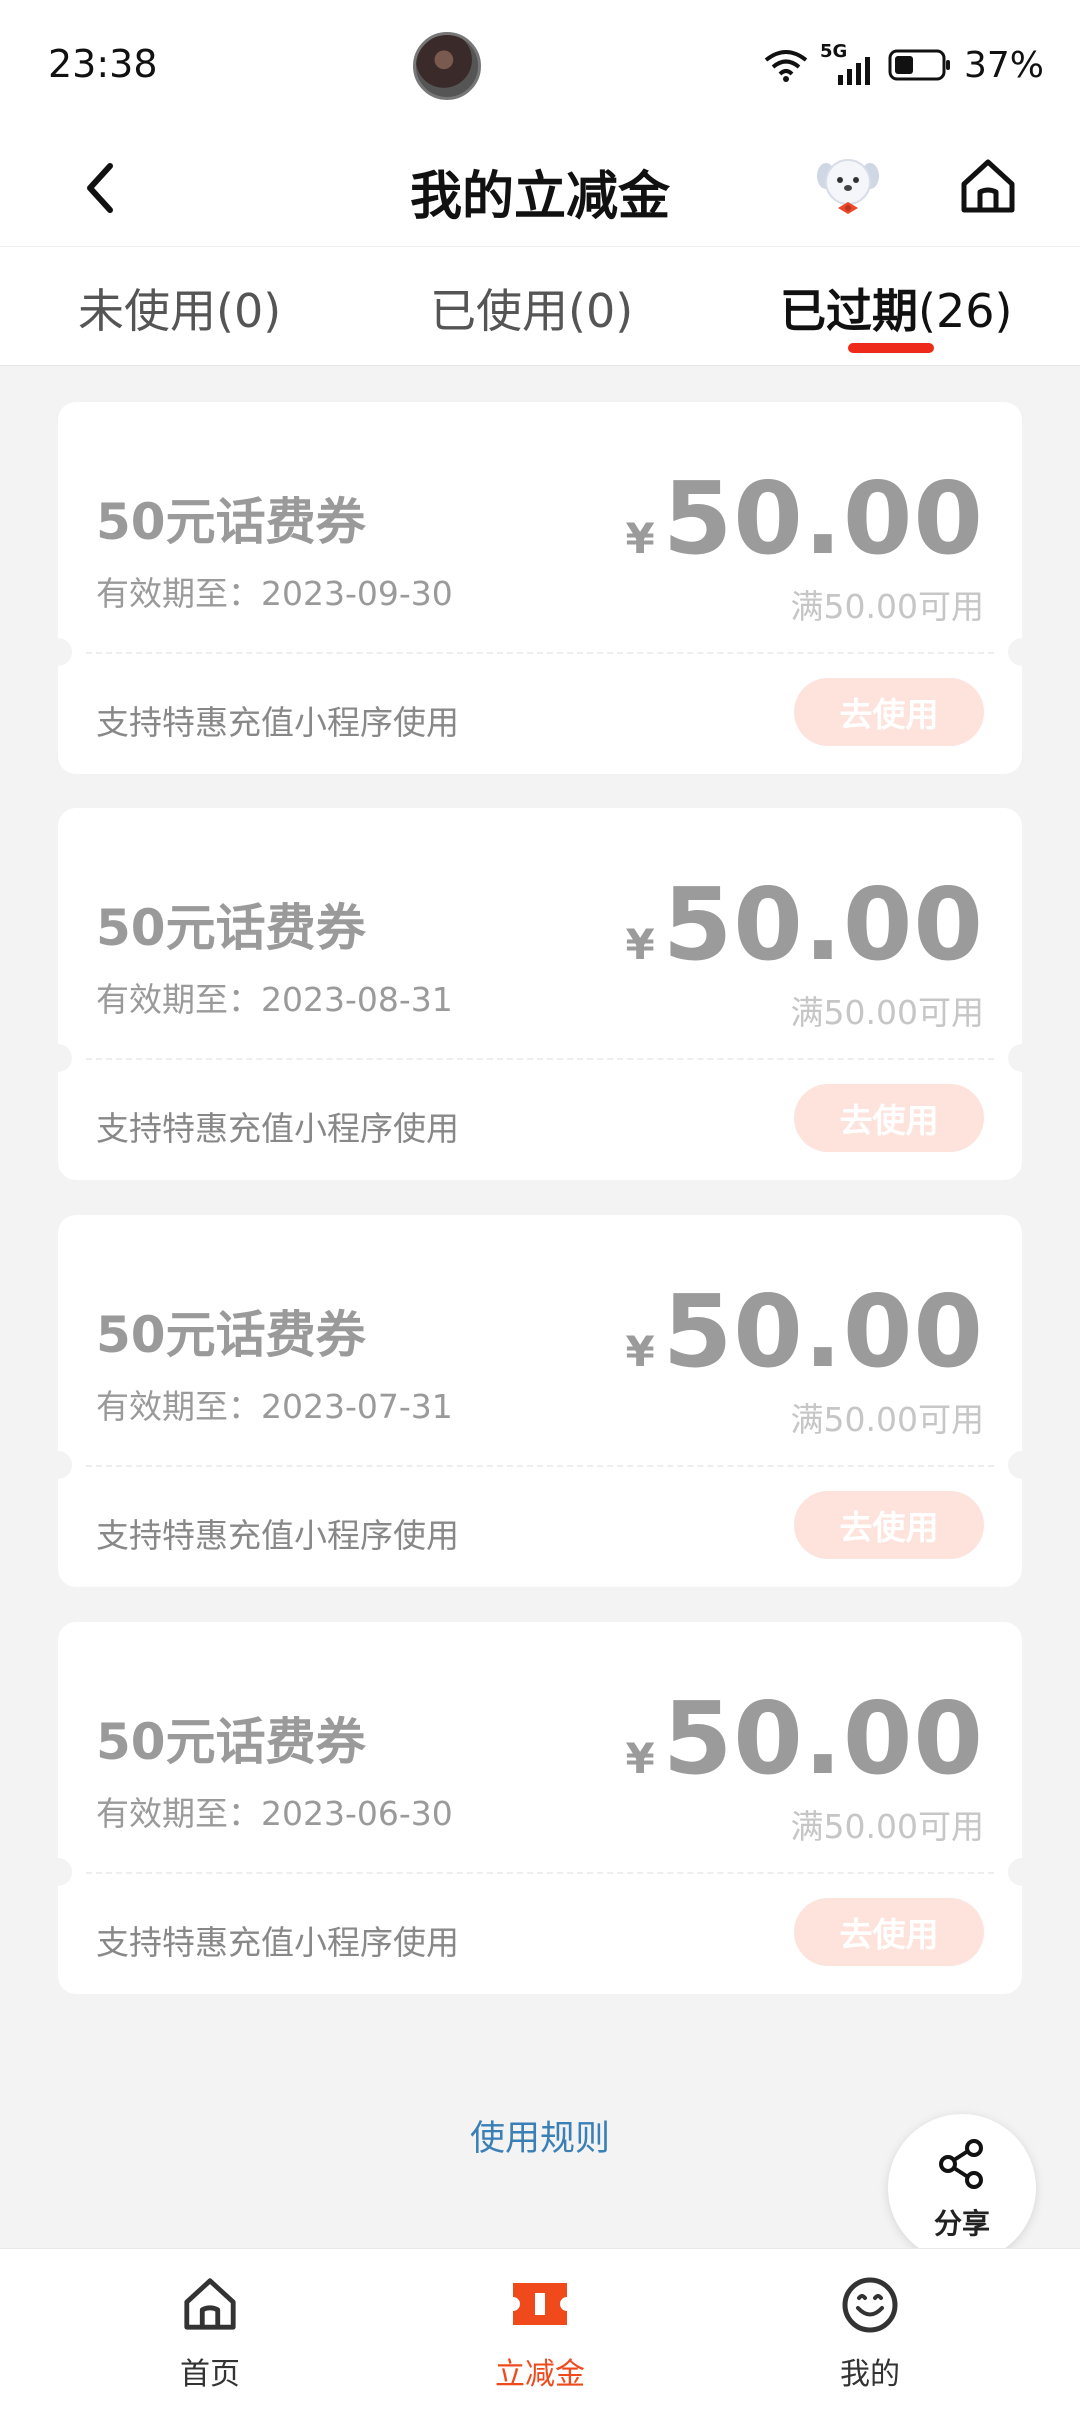 The height and width of the screenshot is (2413, 1080). I want to click on nav-item-coupons: 立减金, so click(540, 2334).